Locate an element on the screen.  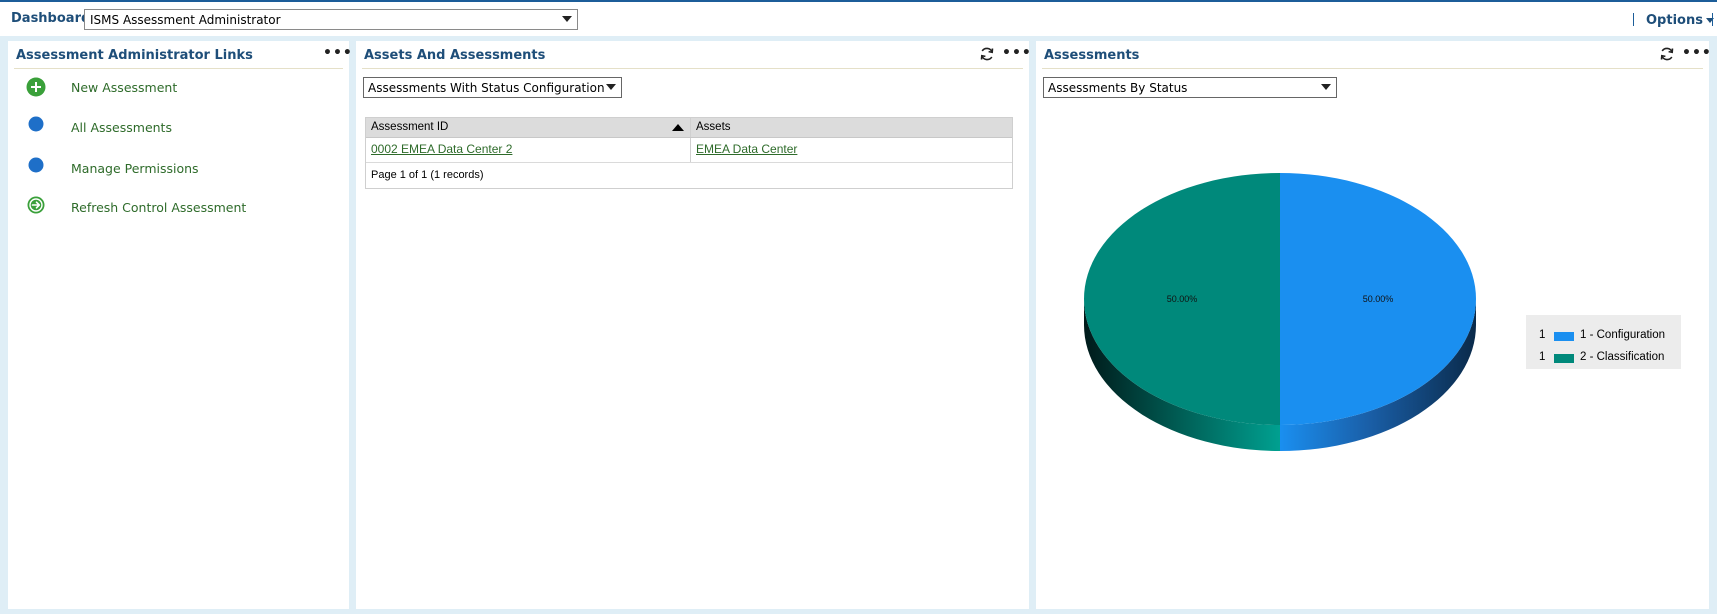
table-row: 0002 EMEA Data Center 2 EMEA Data Center is located at coordinates (689, 150).